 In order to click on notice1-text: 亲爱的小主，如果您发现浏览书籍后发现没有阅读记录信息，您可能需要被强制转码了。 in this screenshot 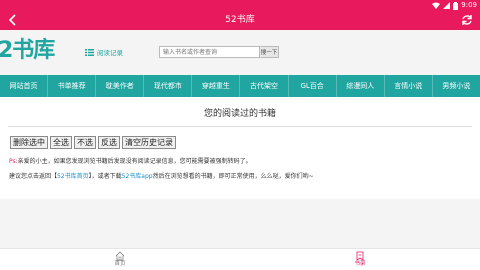, I will do `click(134, 161)`.